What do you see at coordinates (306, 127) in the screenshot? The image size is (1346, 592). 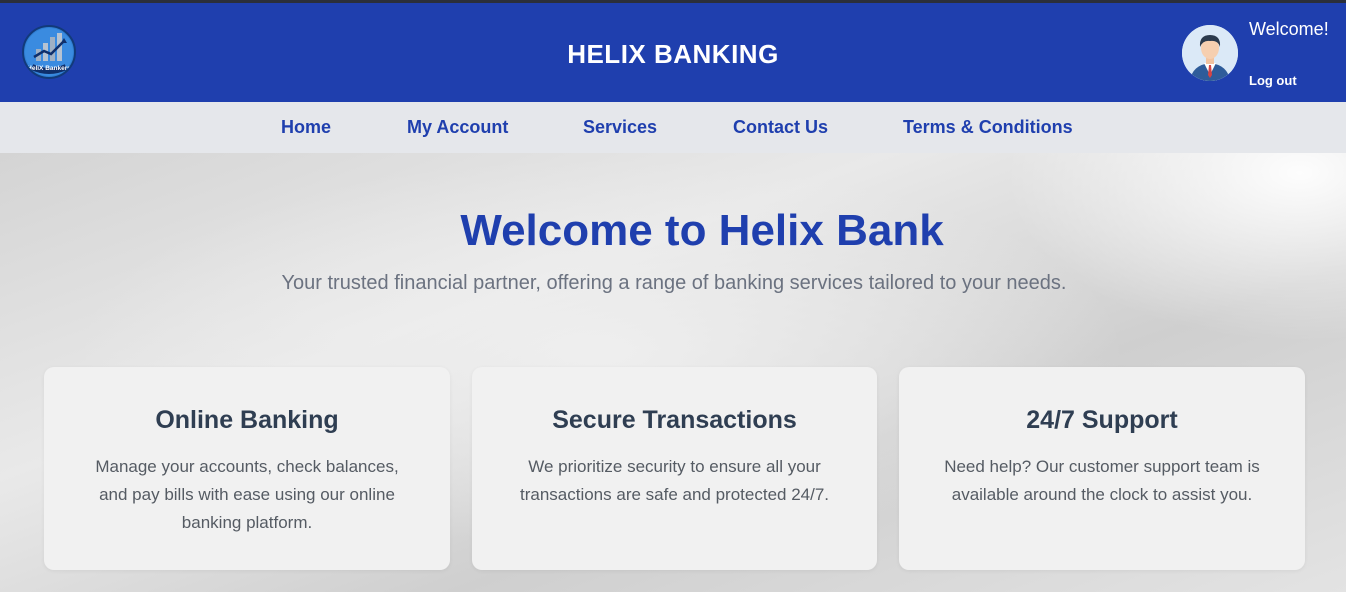 I see `nav-item-home: Home` at bounding box center [306, 127].